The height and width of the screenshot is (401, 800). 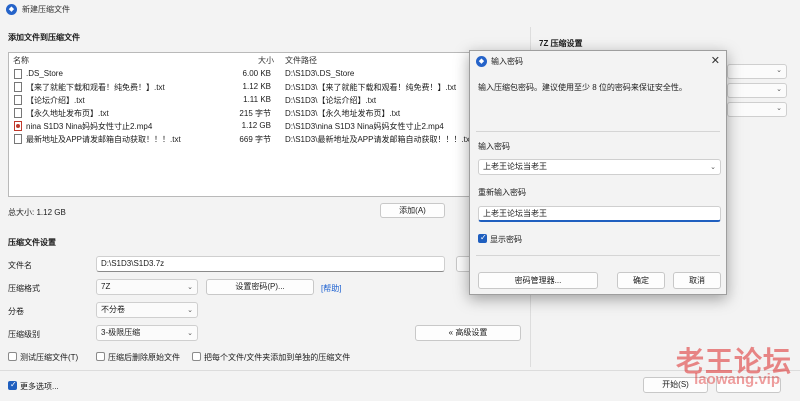 What do you see at coordinates (24, 334) in the screenshot?
I see `level-label: 压缩级别` at bounding box center [24, 334].